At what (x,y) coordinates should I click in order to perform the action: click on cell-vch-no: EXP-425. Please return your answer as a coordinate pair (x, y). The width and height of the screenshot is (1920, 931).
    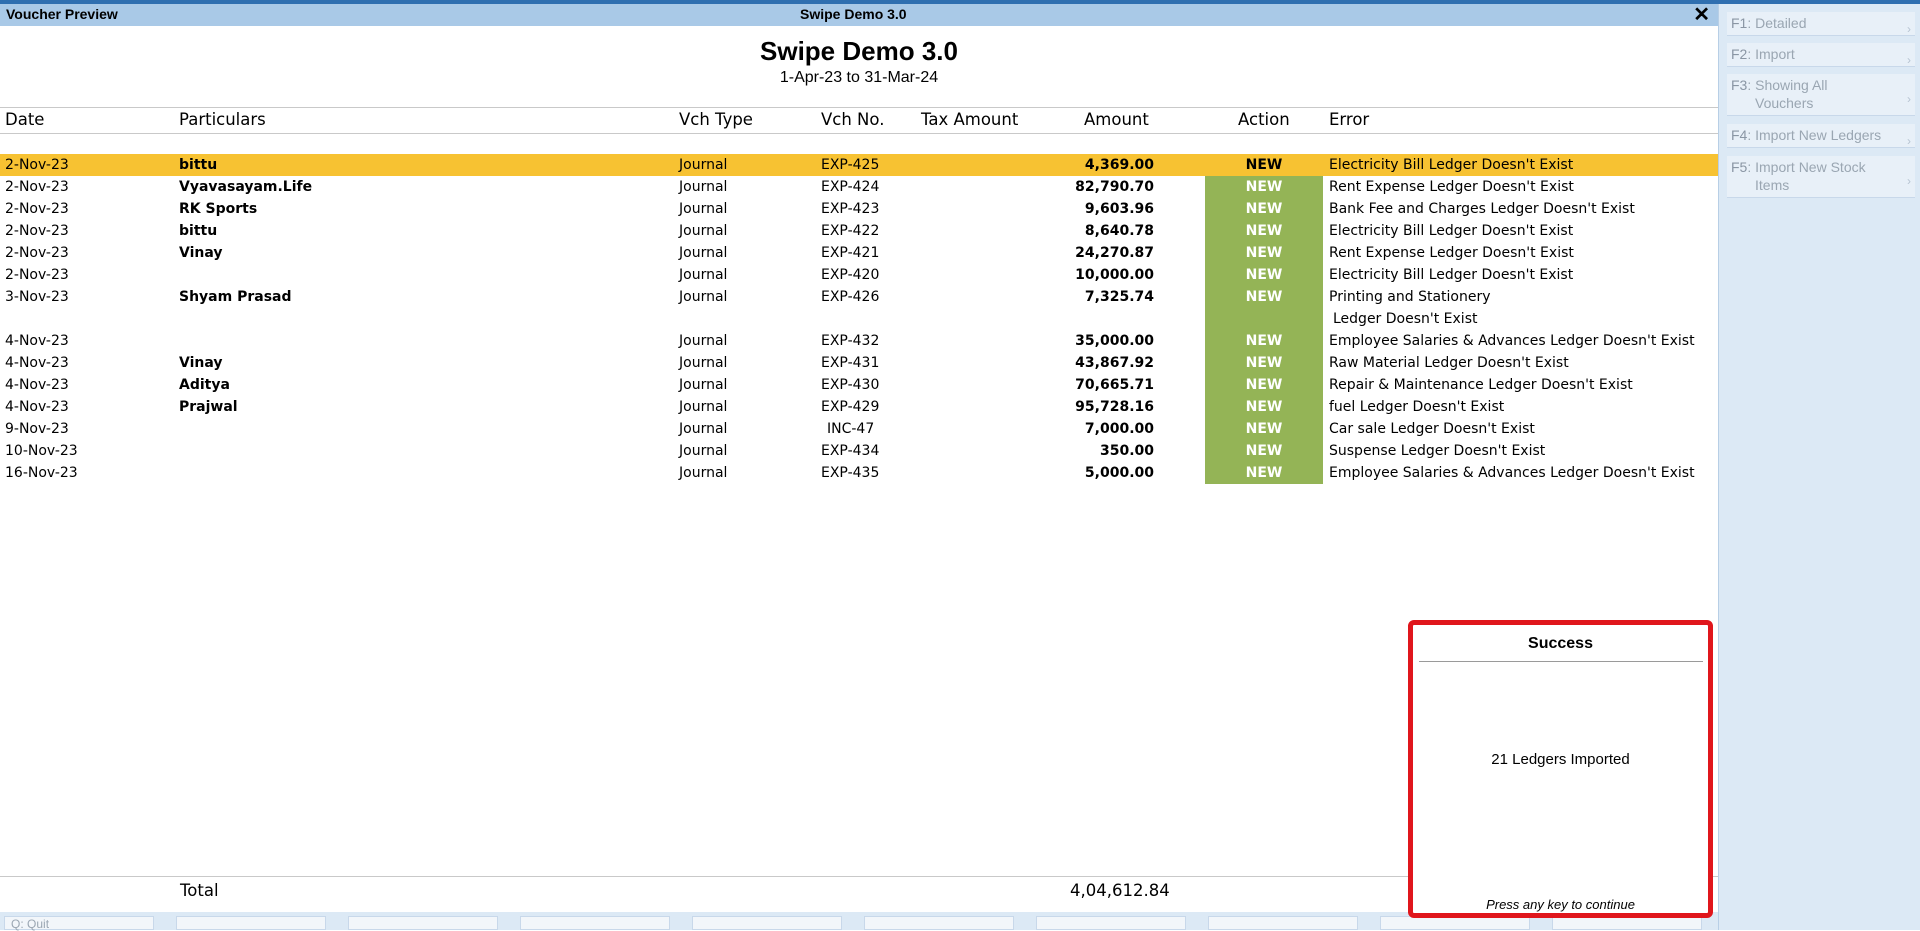
    Looking at the image, I should click on (850, 165).